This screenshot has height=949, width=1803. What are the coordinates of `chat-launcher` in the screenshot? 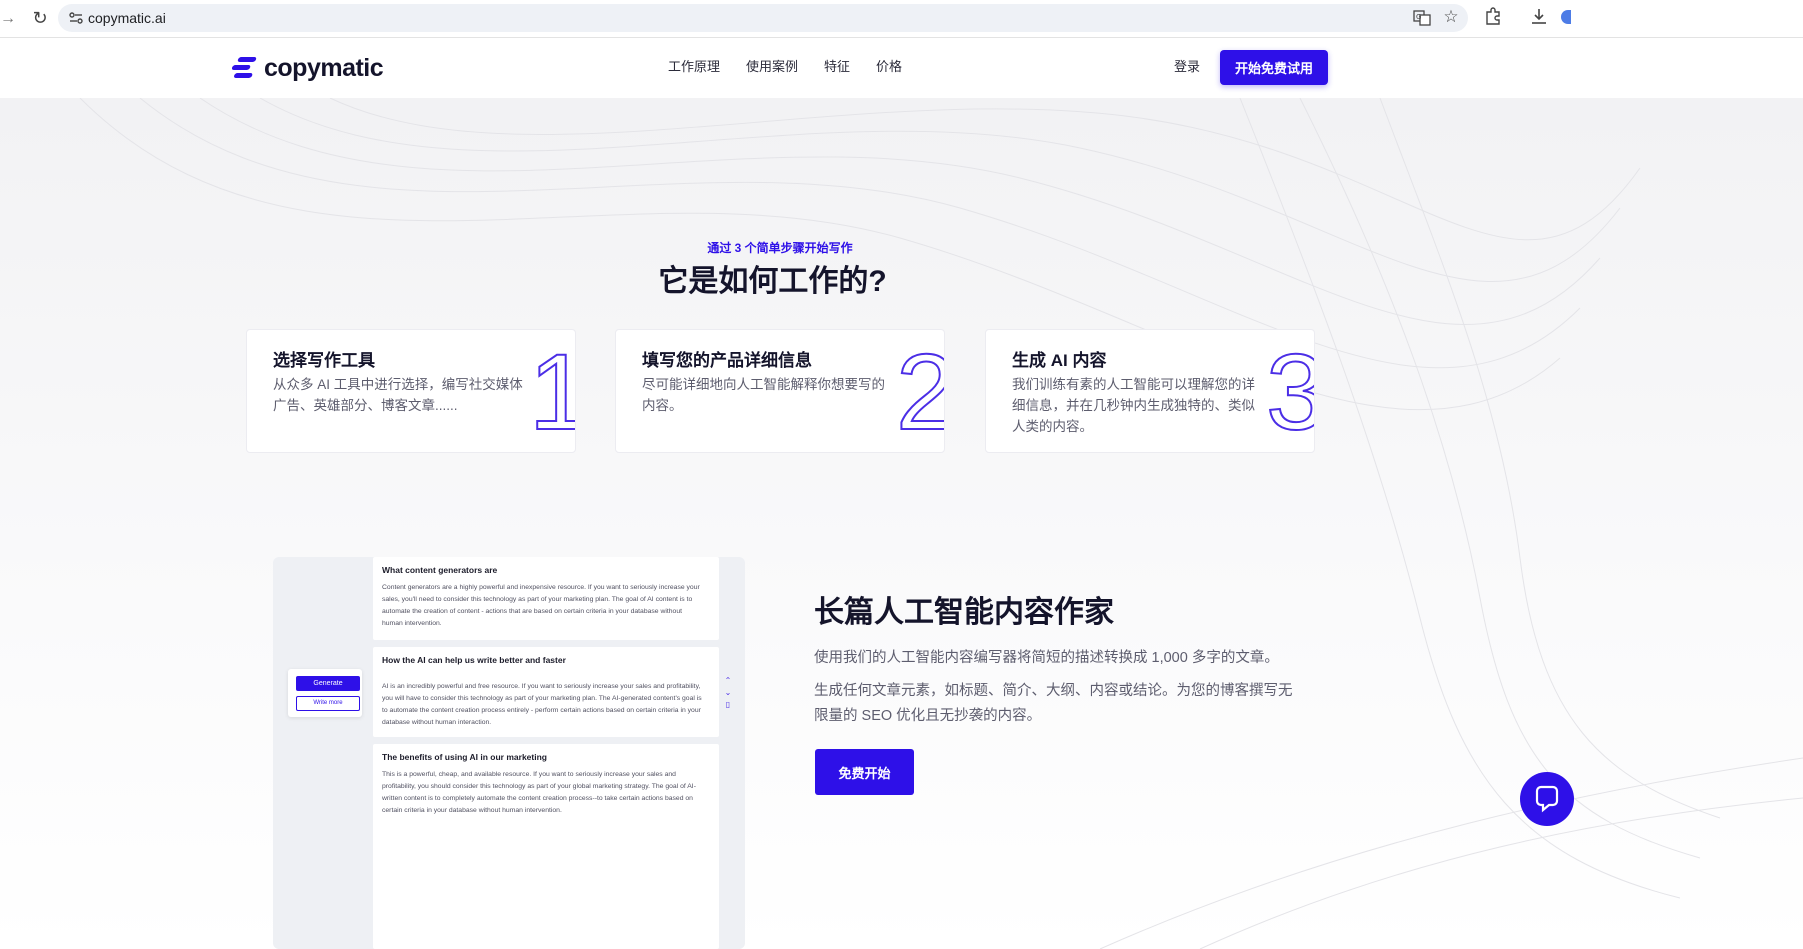 It's located at (1547, 799).